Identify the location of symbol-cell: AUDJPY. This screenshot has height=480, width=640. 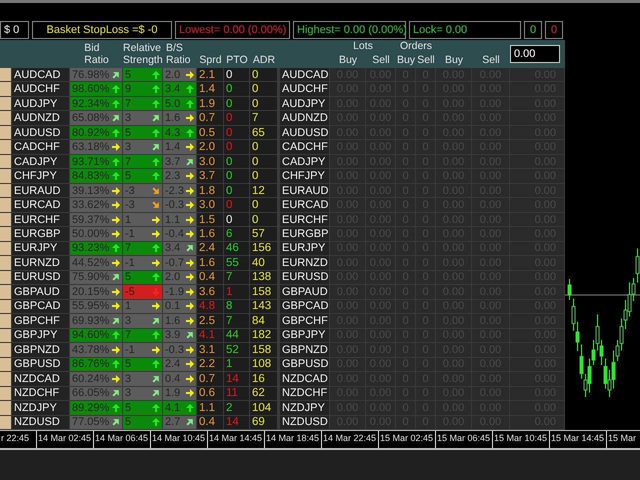
(40, 103).